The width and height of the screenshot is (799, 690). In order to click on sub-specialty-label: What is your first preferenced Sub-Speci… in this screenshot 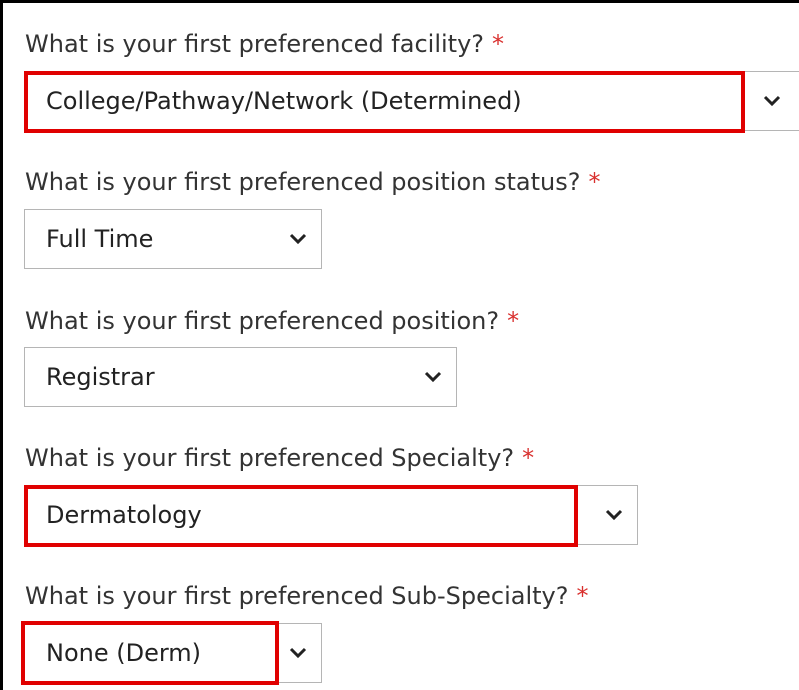, I will do `click(306, 596)`.